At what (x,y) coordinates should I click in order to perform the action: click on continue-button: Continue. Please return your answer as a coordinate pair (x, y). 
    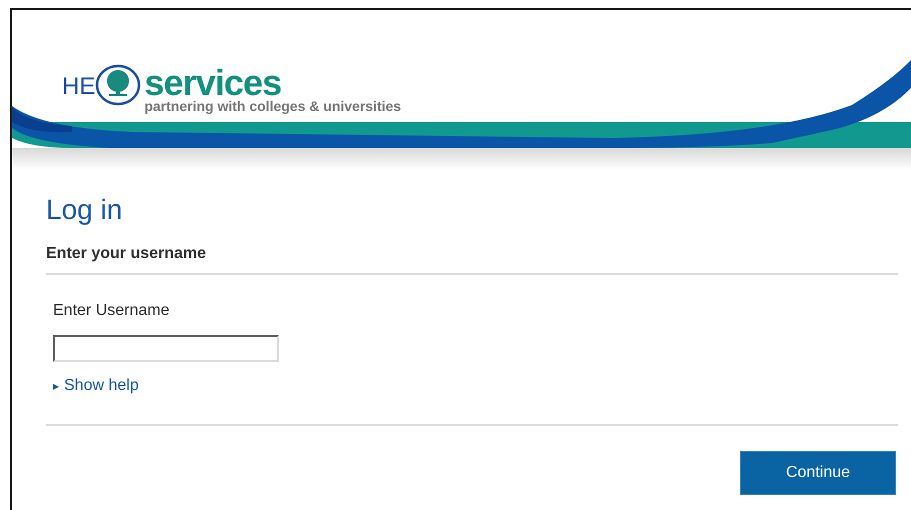
    Looking at the image, I should click on (818, 473).